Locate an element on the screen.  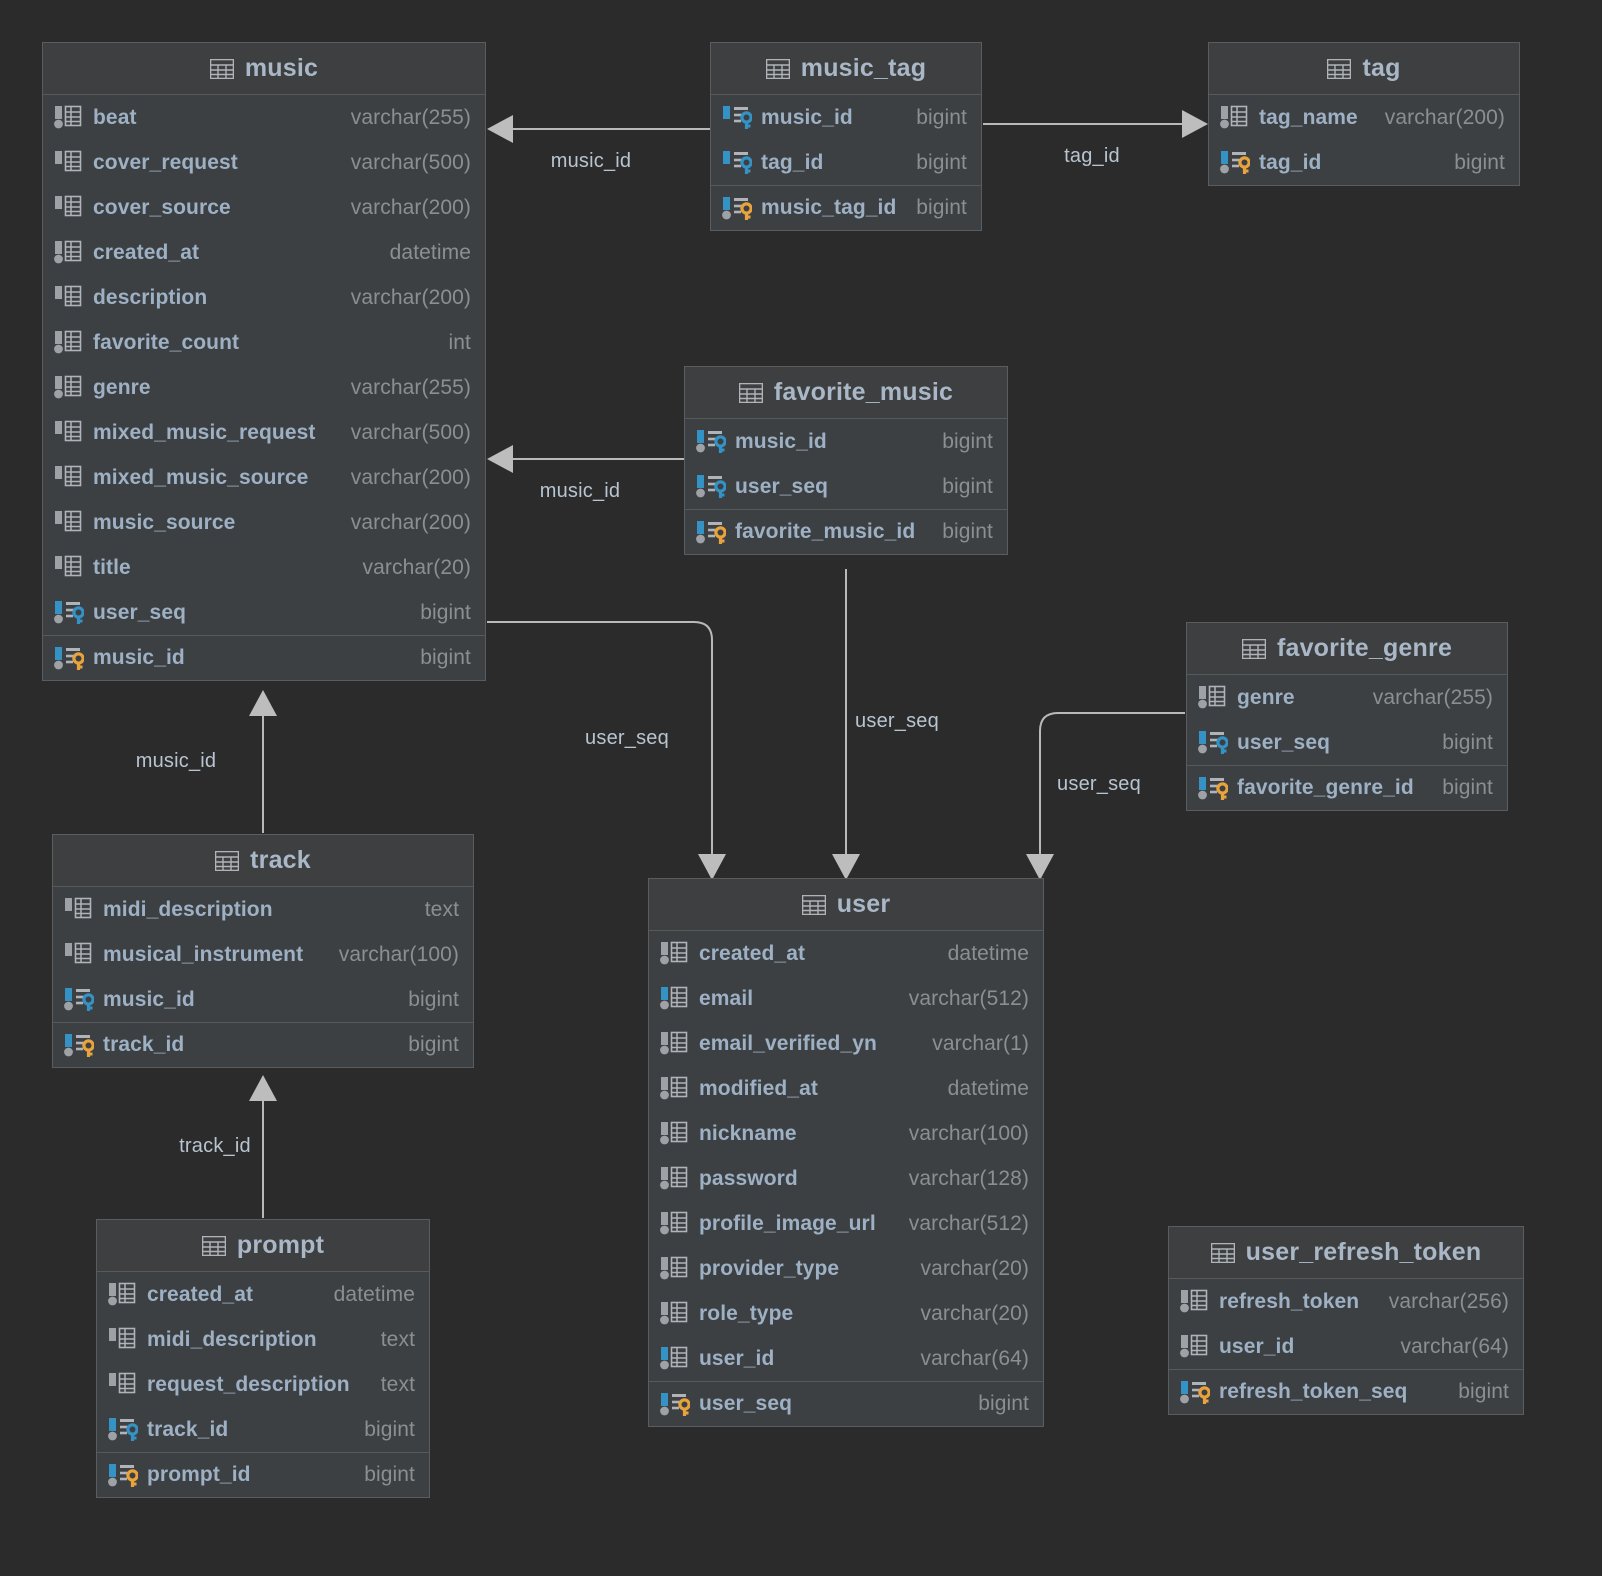
column-name: favorite_music_id is located at coordinates (825, 531).